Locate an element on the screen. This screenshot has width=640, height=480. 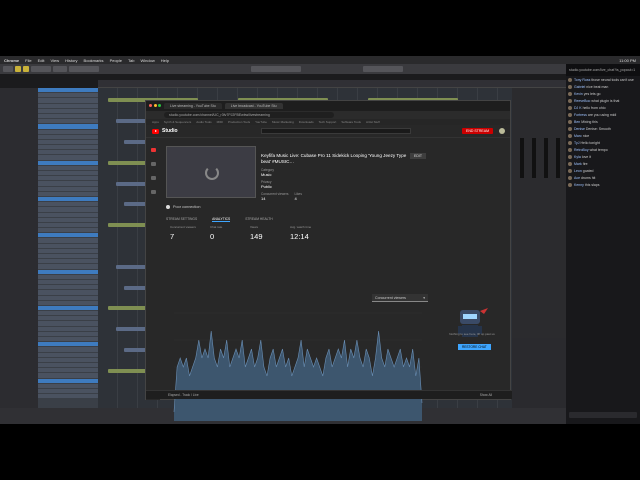
close-icon is located at coordinates (150, 105).